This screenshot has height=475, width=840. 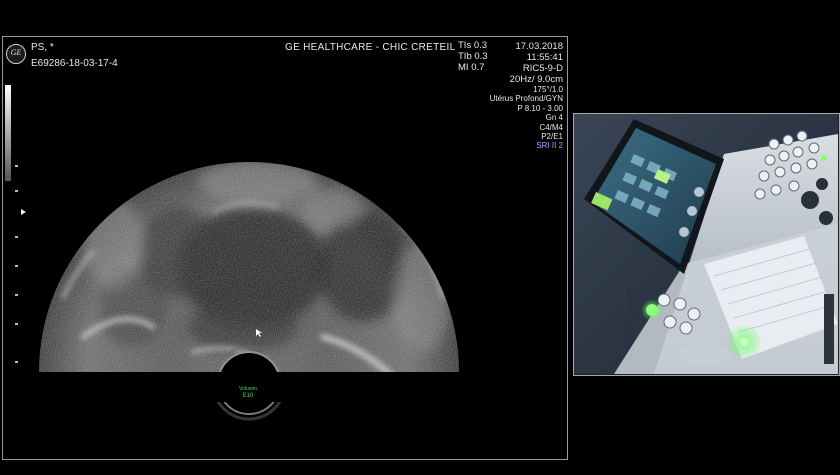 I want to click on sector-angle: 175°/1.0, so click(x=548, y=89).